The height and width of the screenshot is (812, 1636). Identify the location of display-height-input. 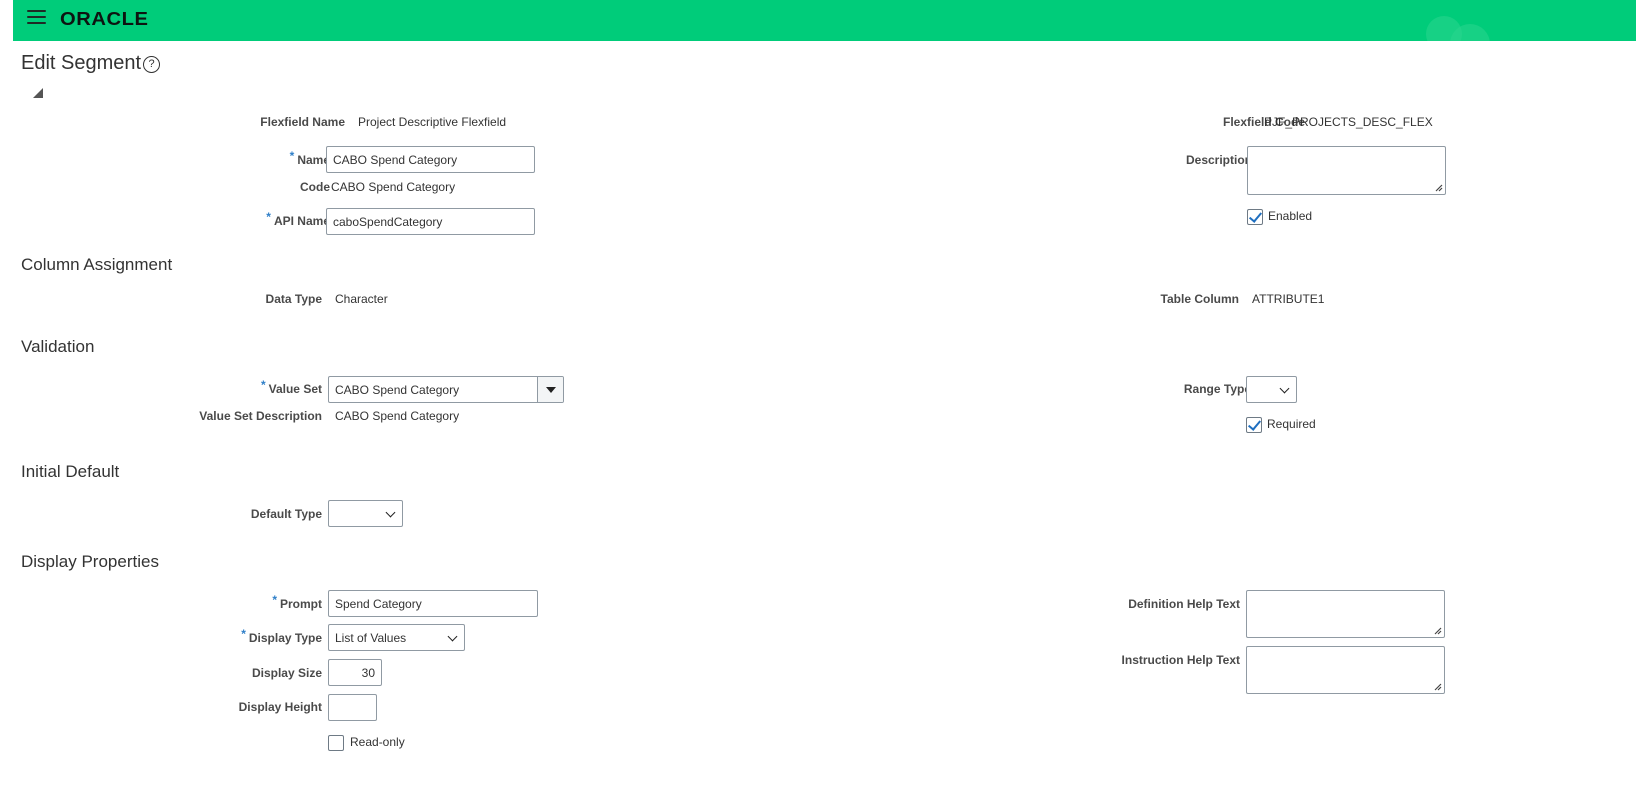
(352, 707).